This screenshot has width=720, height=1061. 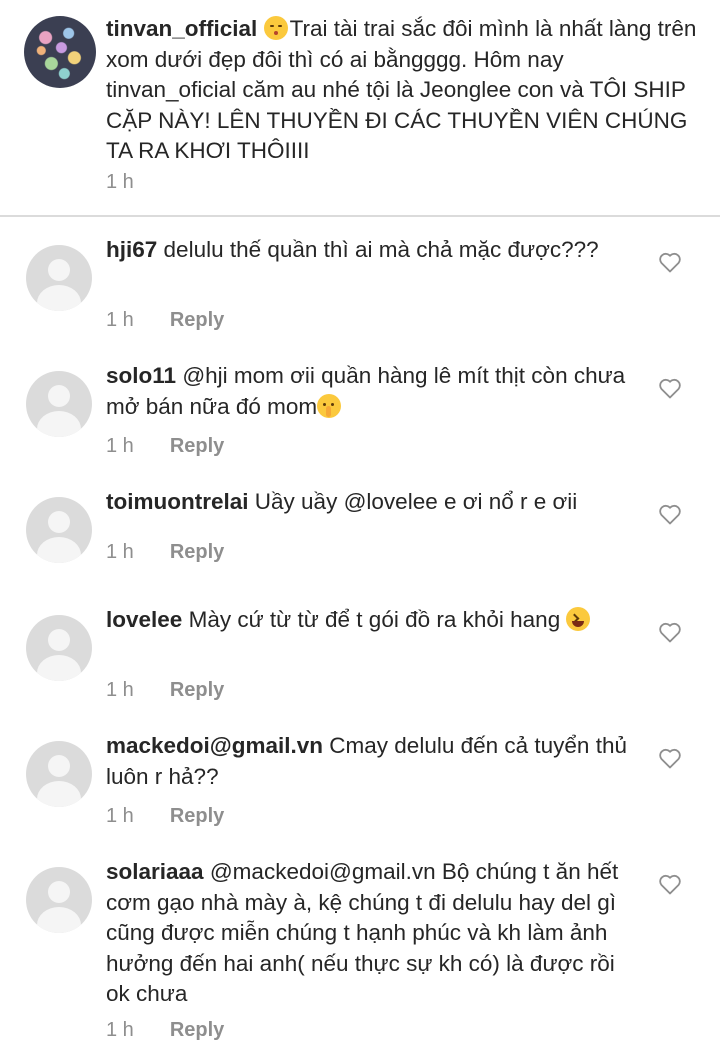 I want to click on comment-body: Mày cứ từ từ để t gói đồ ra khỏi hang, so click(x=374, y=619).